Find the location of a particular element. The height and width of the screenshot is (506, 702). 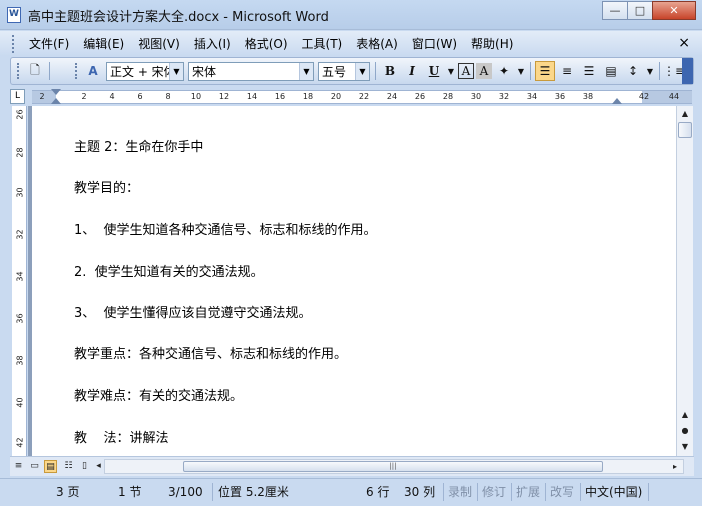

maximize-button: □ is located at coordinates (640, 10).